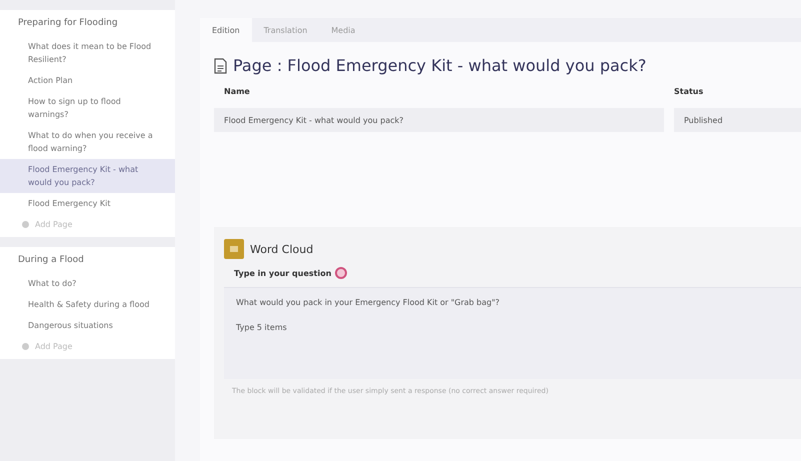 The height and width of the screenshot is (461, 801). What do you see at coordinates (87, 304) in the screenshot?
I see `sidebar-item: Health & Safety during a flood` at bounding box center [87, 304].